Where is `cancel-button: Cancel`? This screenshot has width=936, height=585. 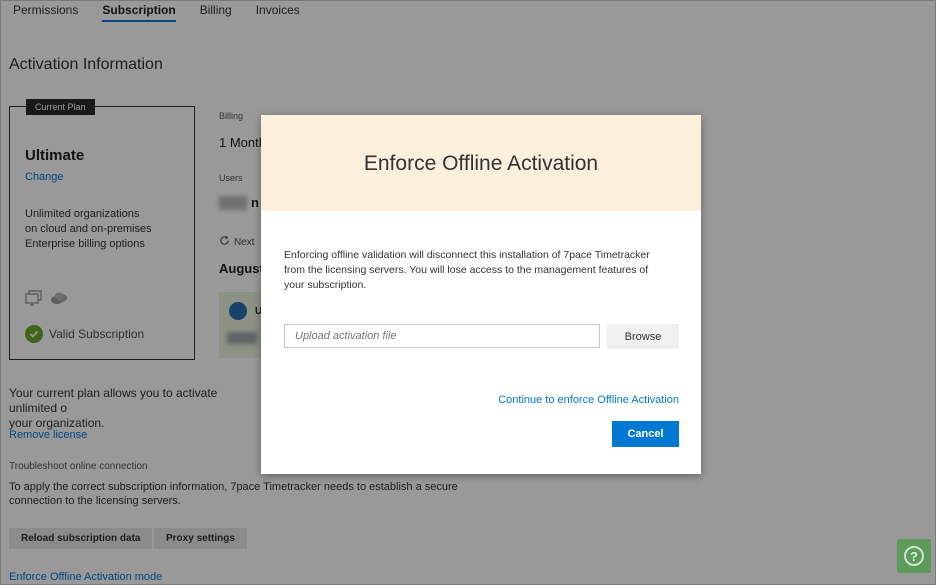
cancel-button: Cancel is located at coordinates (645, 434).